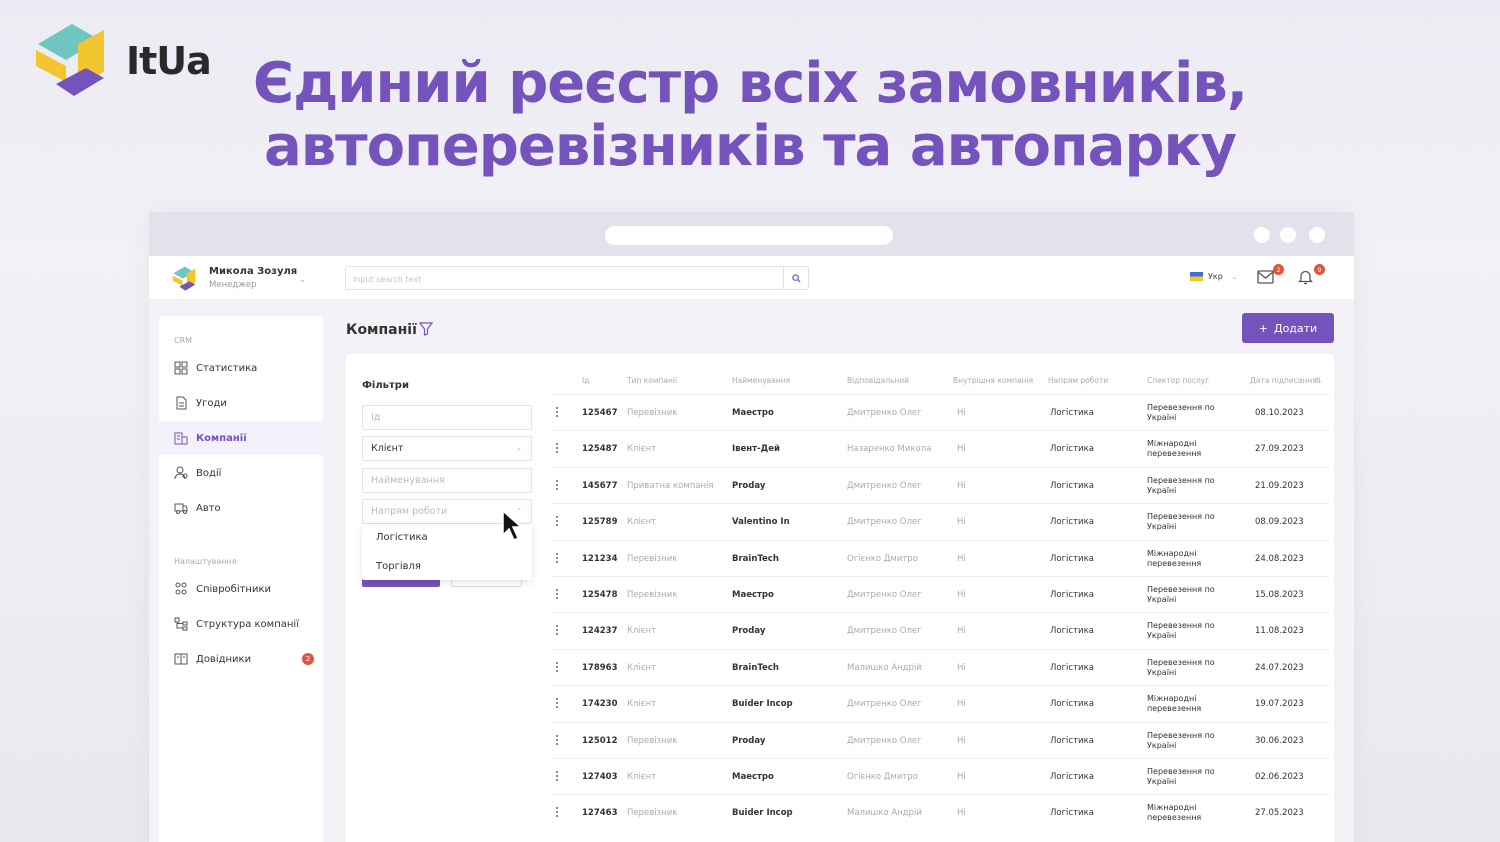  What do you see at coordinates (1279, 631) in the screenshot?
I see `cell-date: 11.08.2023` at bounding box center [1279, 631].